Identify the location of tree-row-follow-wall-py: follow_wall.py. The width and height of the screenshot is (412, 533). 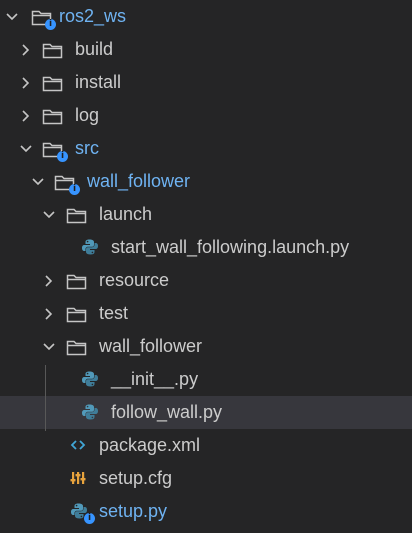
(206, 412).